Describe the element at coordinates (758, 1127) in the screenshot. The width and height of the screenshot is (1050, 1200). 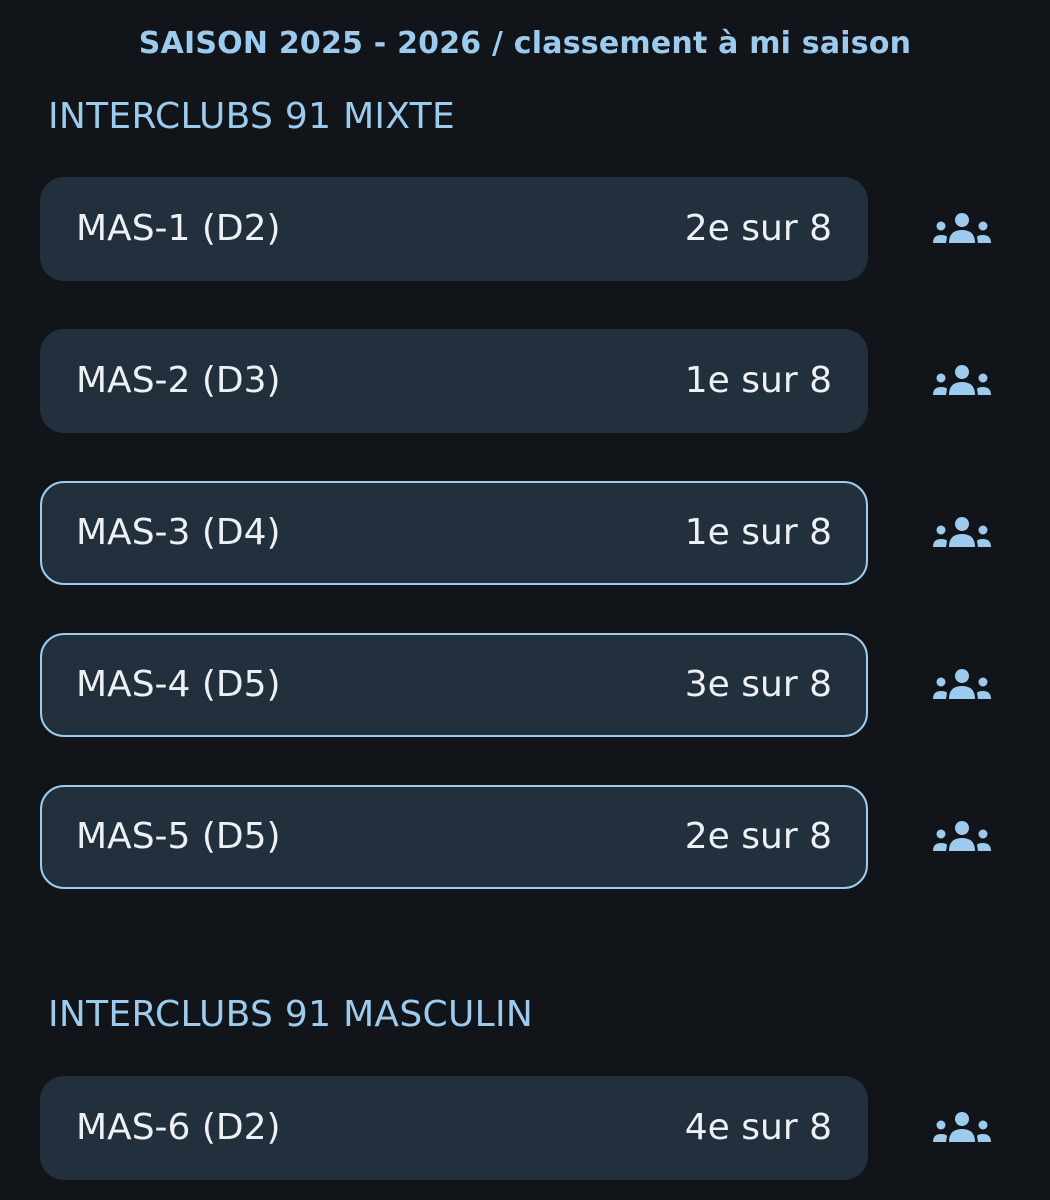
I see `team-rank: 4e sur 8` at that location.